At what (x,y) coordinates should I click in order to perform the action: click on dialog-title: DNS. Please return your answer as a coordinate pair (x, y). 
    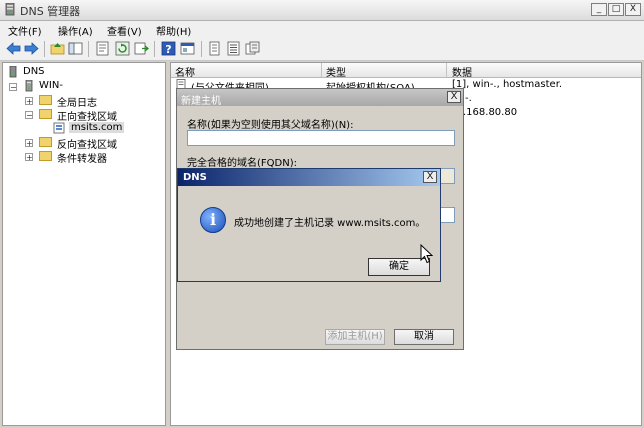
    Looking at the image, I should click on (195, 177).